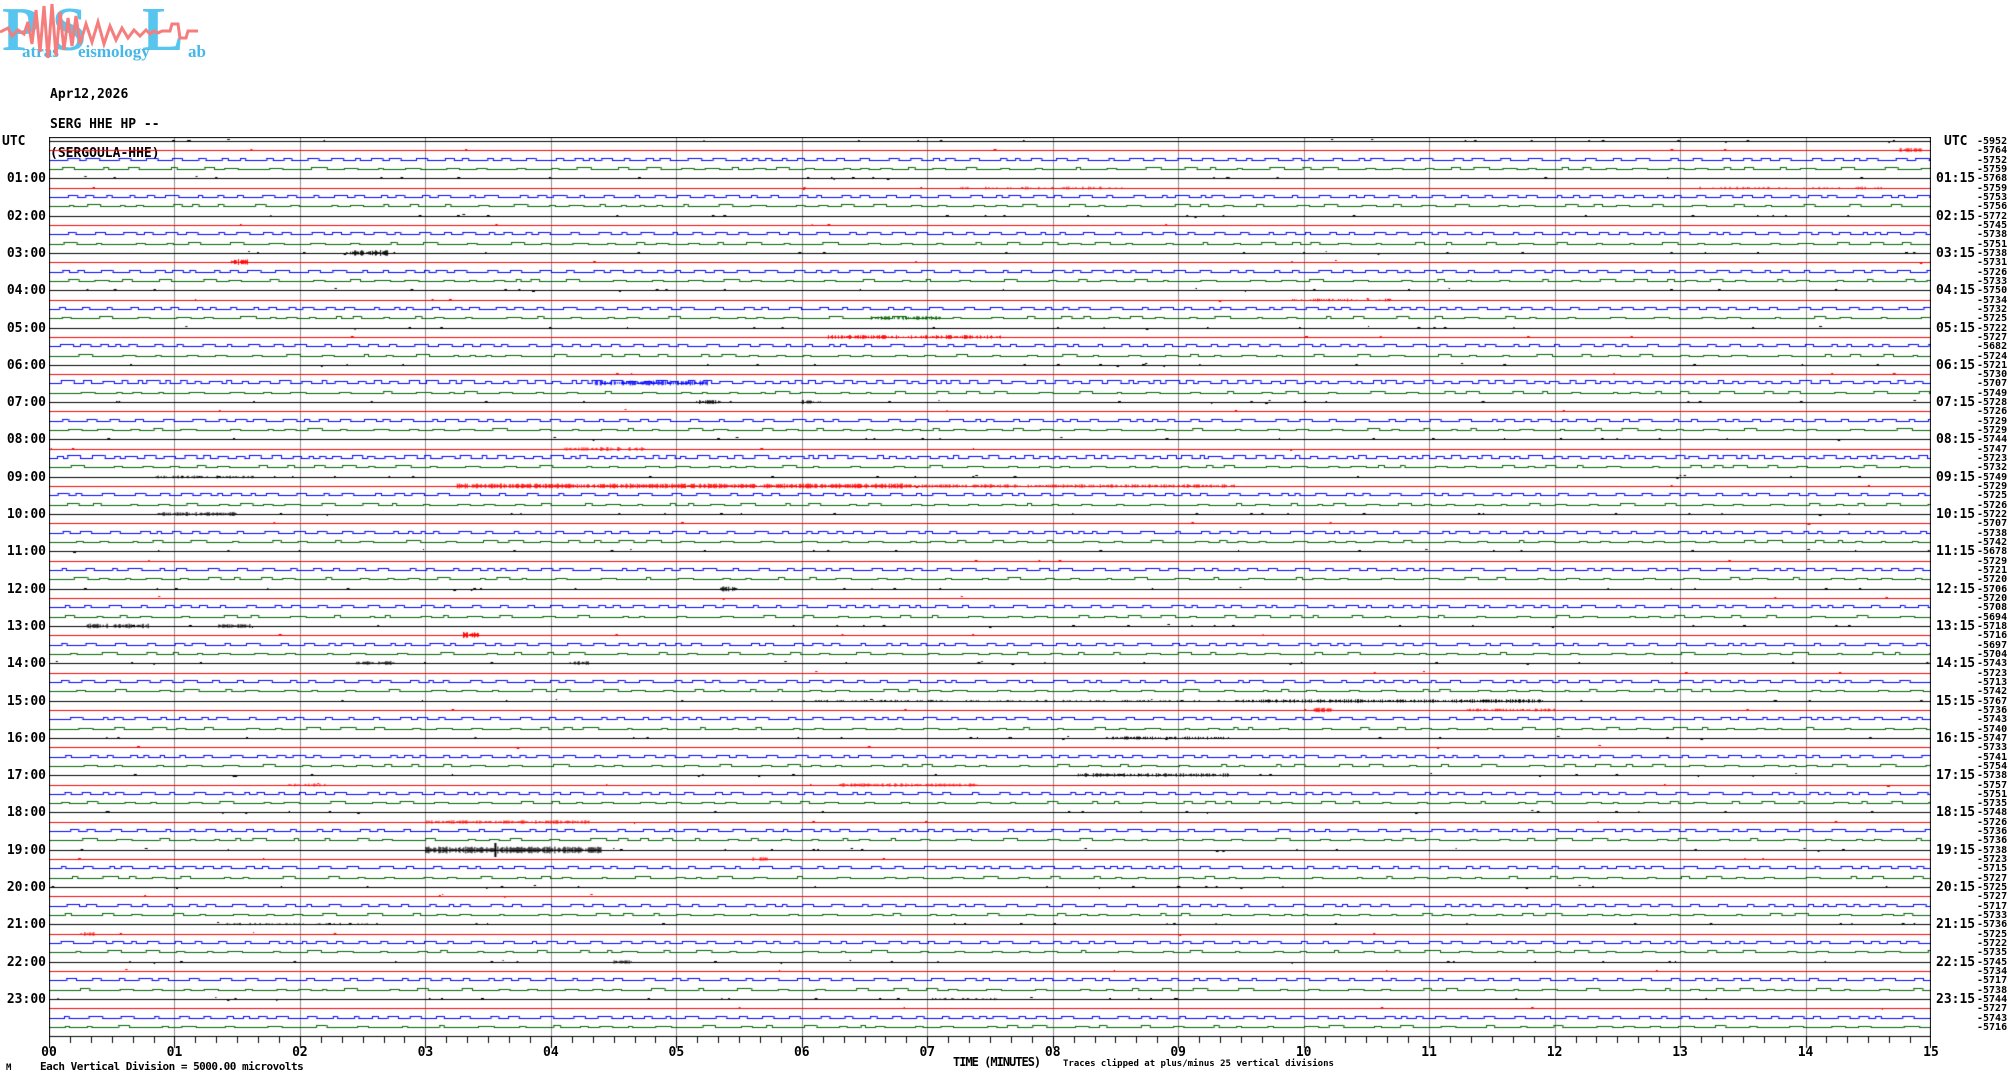 This screenshot has height=1080, width=2010. What do you see at coordinates (1992, 319) in the screenshot?
I see `trace-offset-value: -5725` at bounding box center [1992, 319].